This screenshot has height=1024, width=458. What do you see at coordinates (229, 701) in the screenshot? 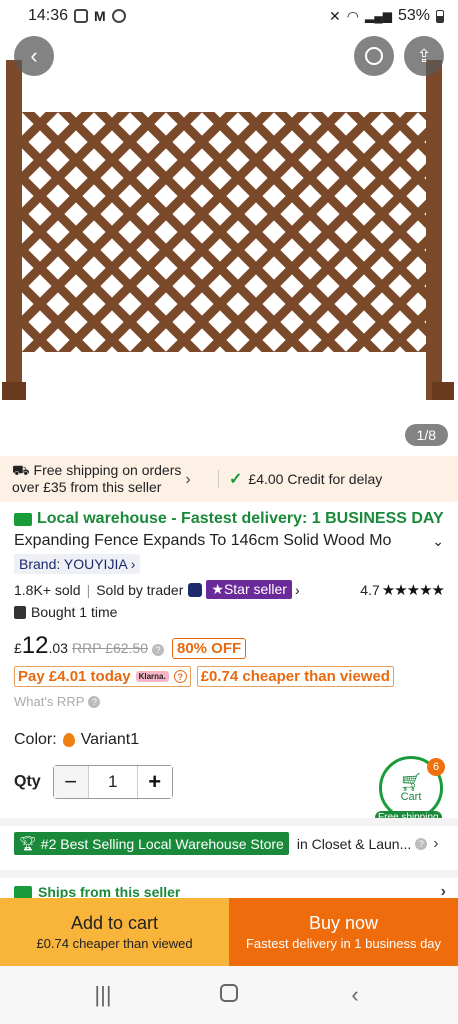
I see `whats-rrp-link: What's RRP ?` at bounding box center [229, 701].